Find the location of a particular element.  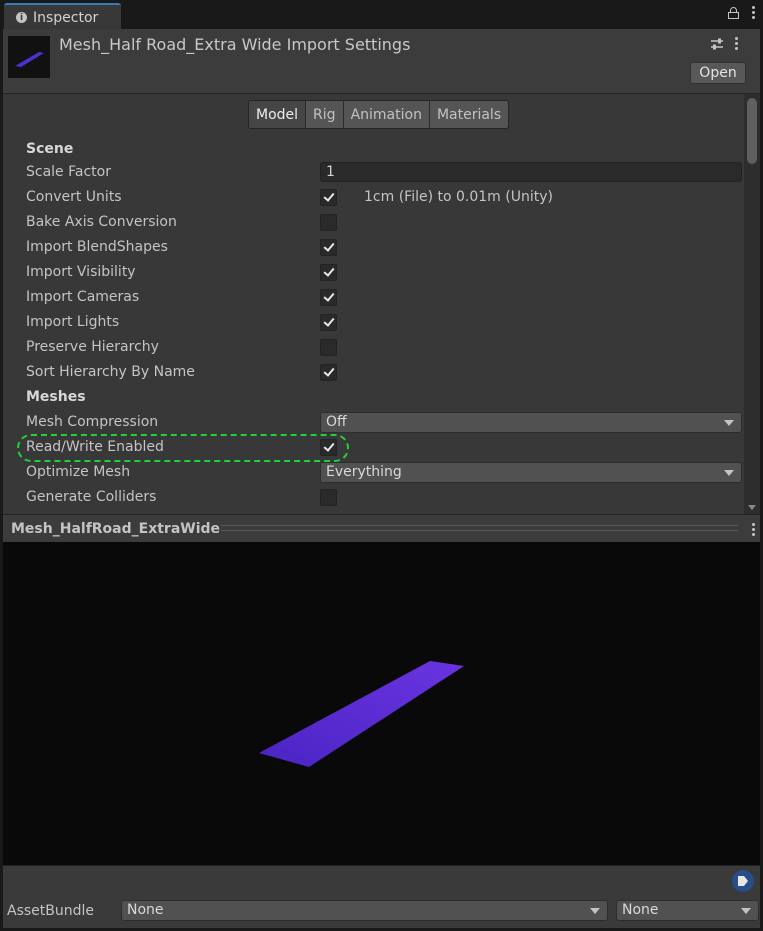

preview-resize-grip is located at coordinates (479, 528).